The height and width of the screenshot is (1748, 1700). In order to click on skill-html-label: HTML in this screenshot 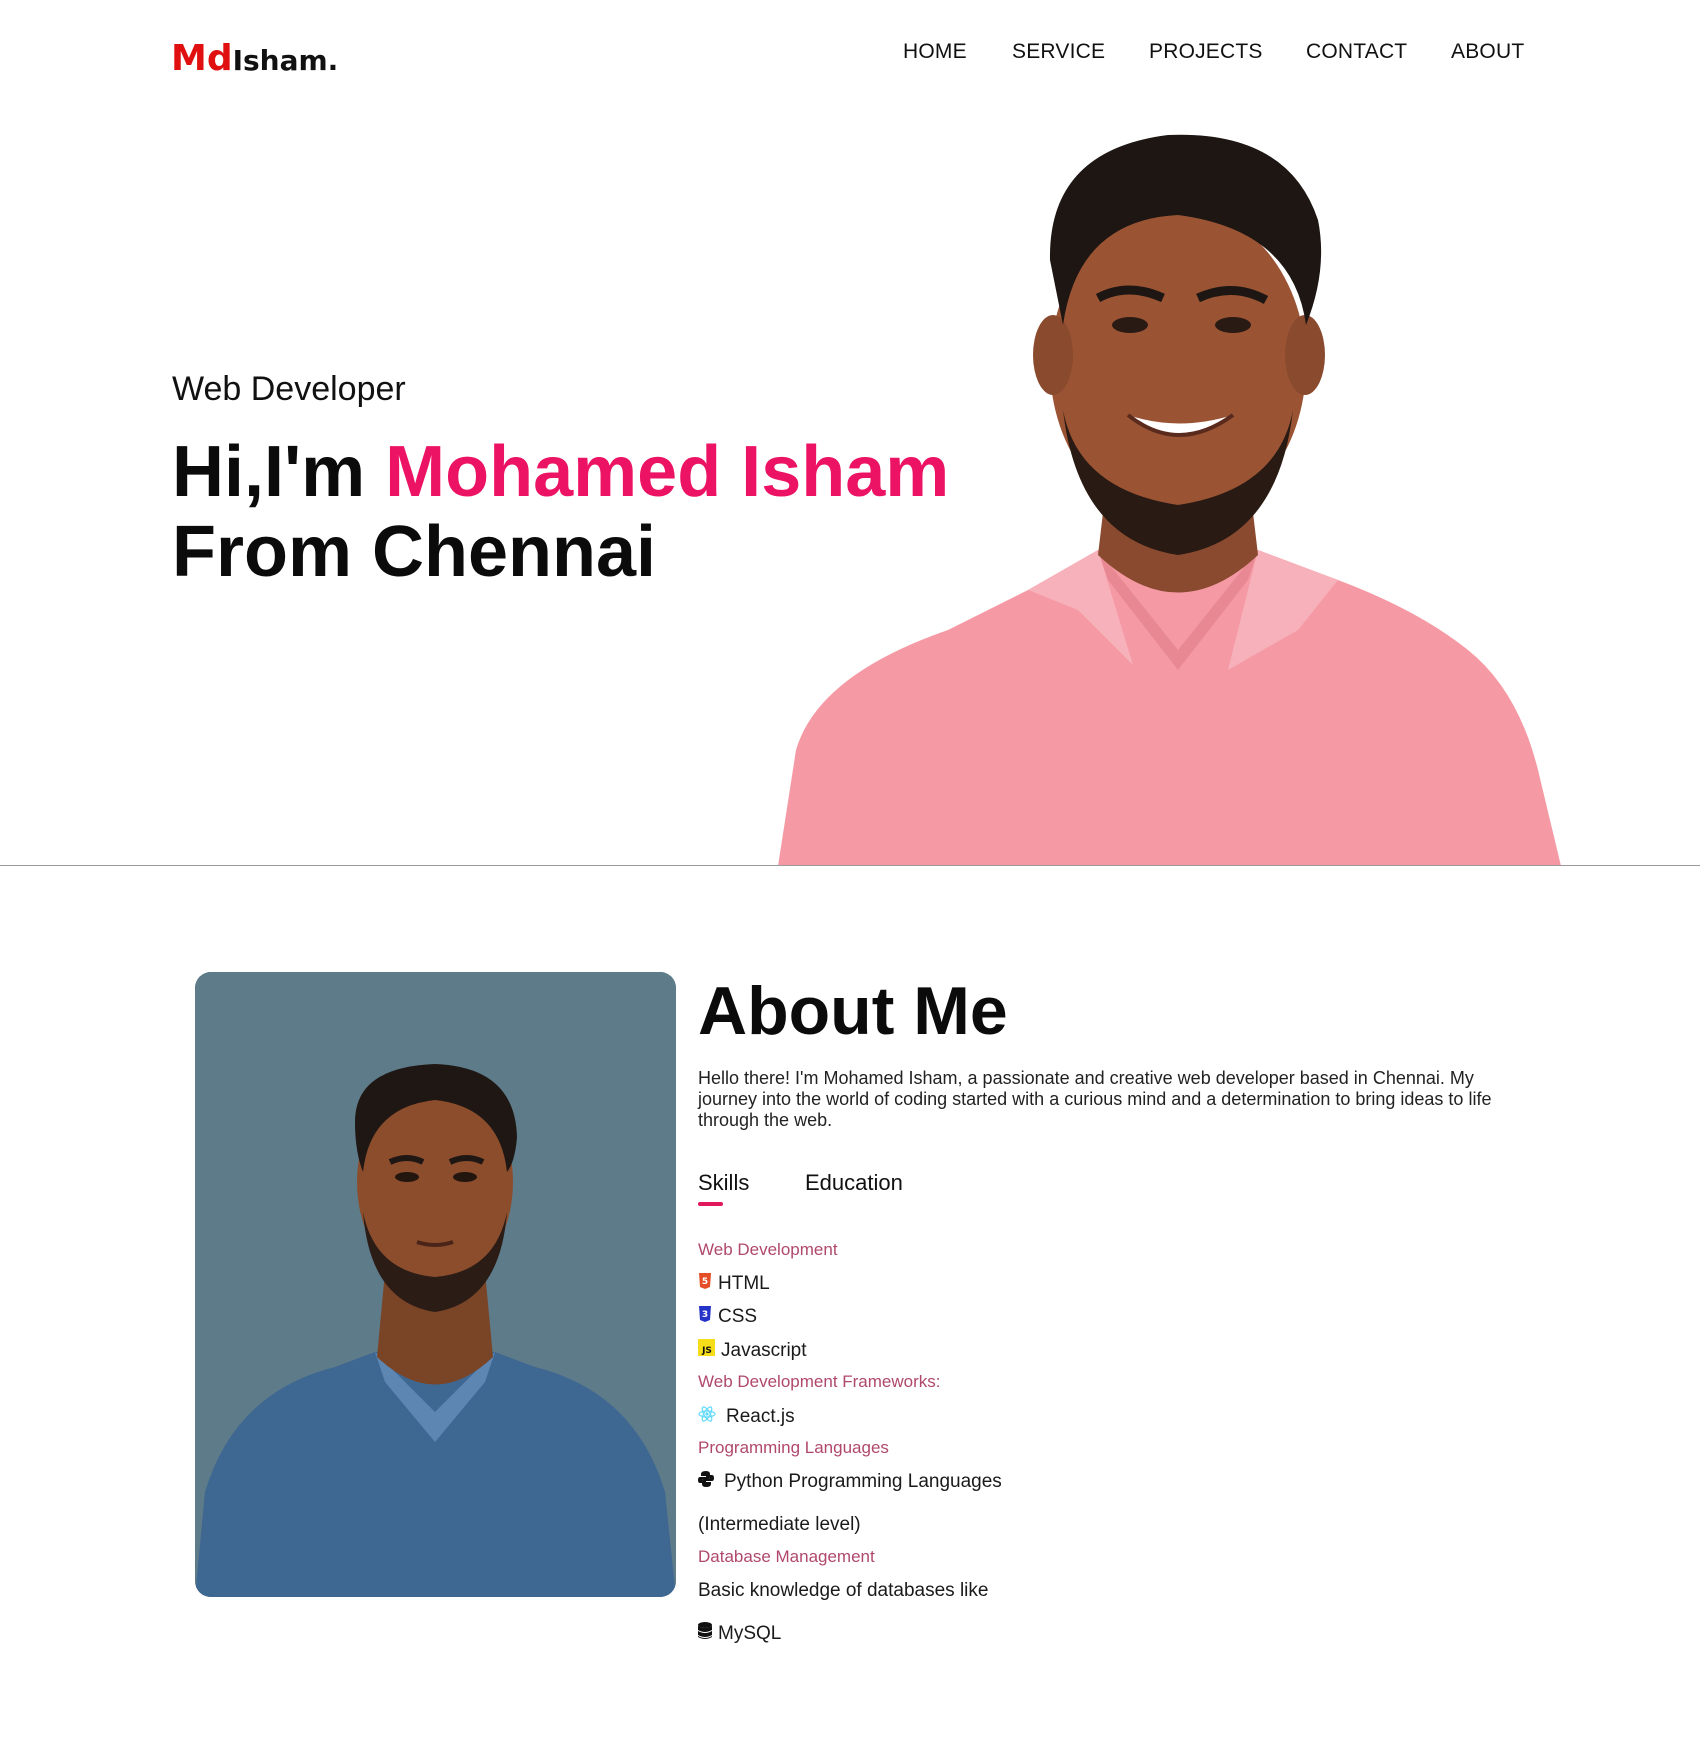, I will do `click(744, 1283)`.